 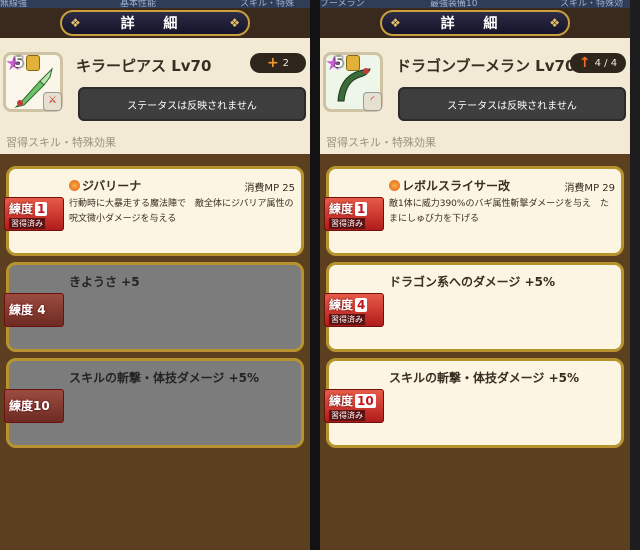 What do you see at coordinates (144, 66) in the screenshot?
I see `weapon-name: キラーピアス Lv70` at bounding box center [144, 66].